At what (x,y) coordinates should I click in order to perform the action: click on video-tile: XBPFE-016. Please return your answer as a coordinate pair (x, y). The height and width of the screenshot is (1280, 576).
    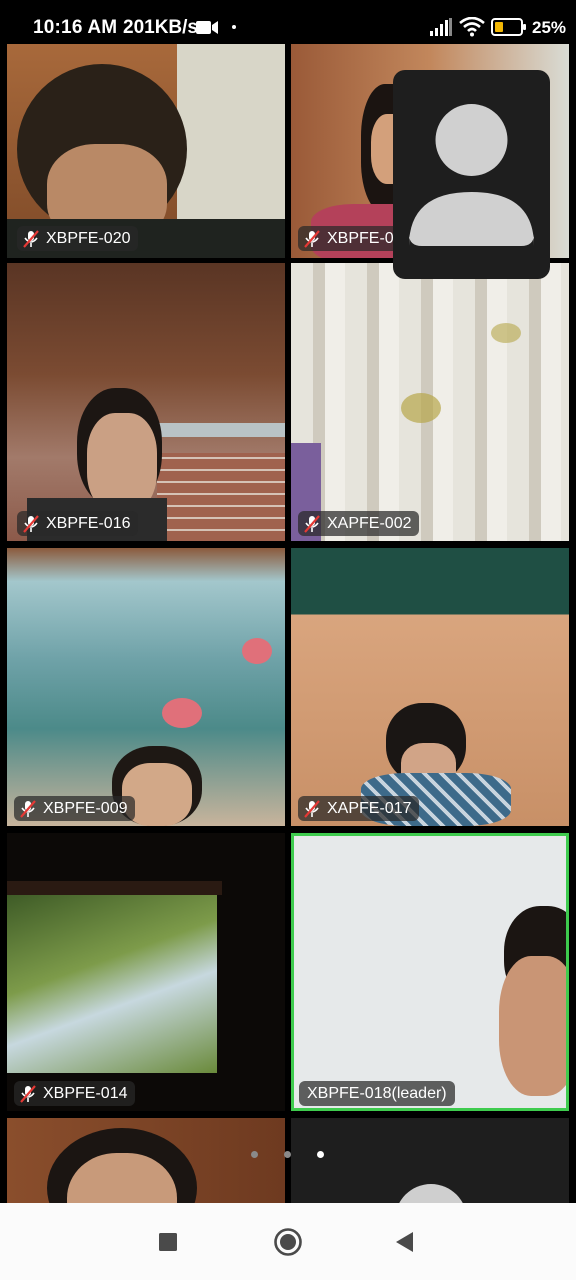
    Looking at the image, I should click on (146, 402).